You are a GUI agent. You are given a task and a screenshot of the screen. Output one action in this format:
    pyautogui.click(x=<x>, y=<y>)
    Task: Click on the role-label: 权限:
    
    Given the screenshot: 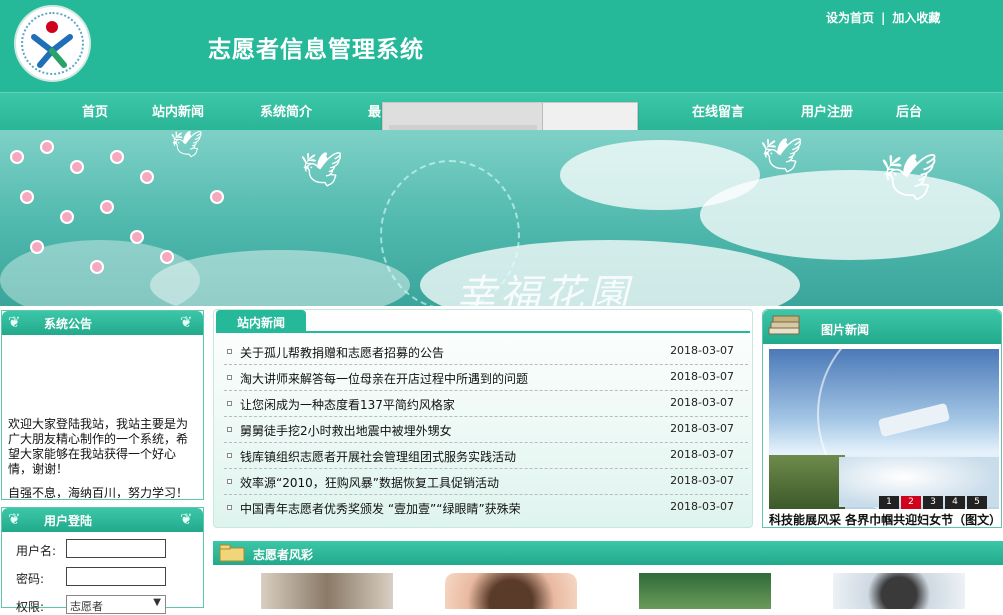 What is the action you would take?
    pyautogui.click(x=30, y=607)
    